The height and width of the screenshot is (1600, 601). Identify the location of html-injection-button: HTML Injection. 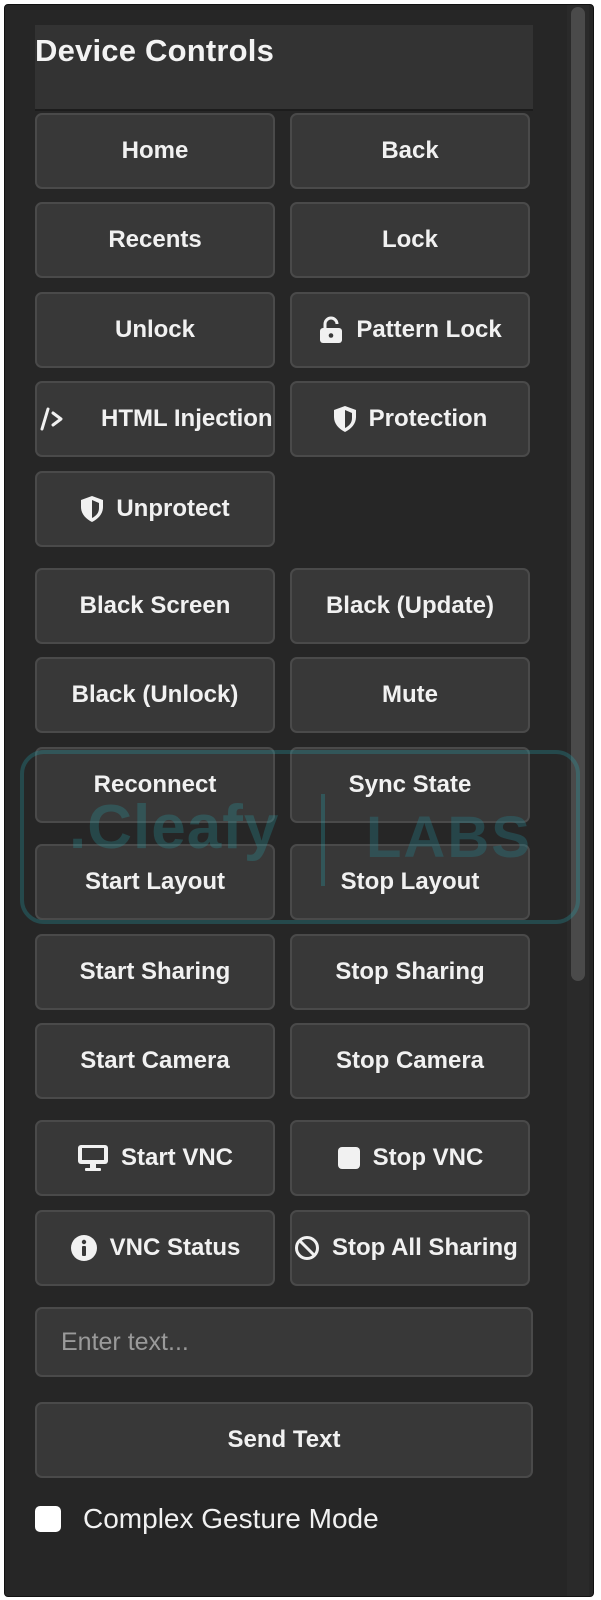
(155, 419).